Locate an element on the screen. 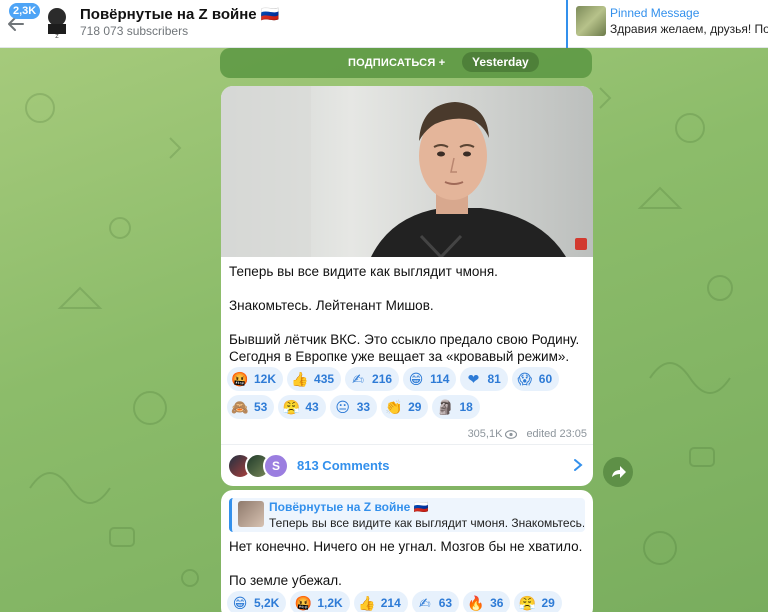 Image resolution: width=768 pixels, height=612 pixels. reaction-count: 214 is located at coordinates (390, 603).